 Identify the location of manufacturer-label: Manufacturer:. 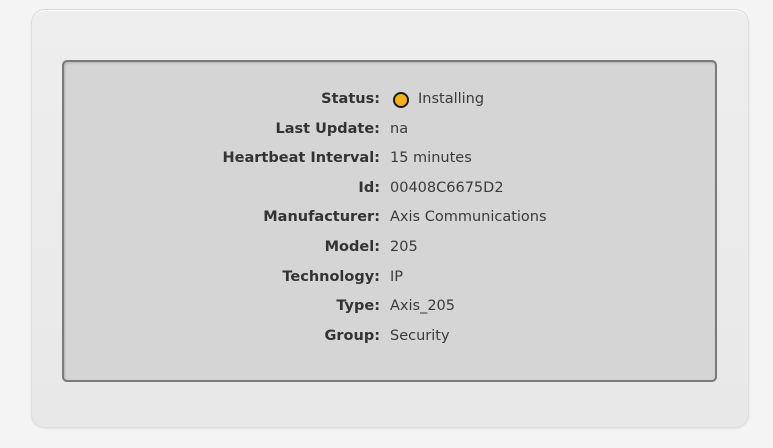
(321, 217).